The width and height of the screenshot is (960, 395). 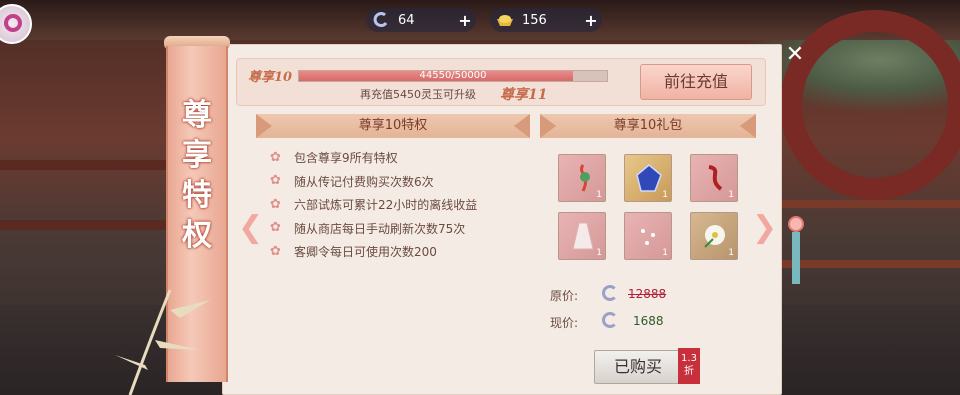 I want to click on red-hair-accessory-icon, so click(x=715, y=178).